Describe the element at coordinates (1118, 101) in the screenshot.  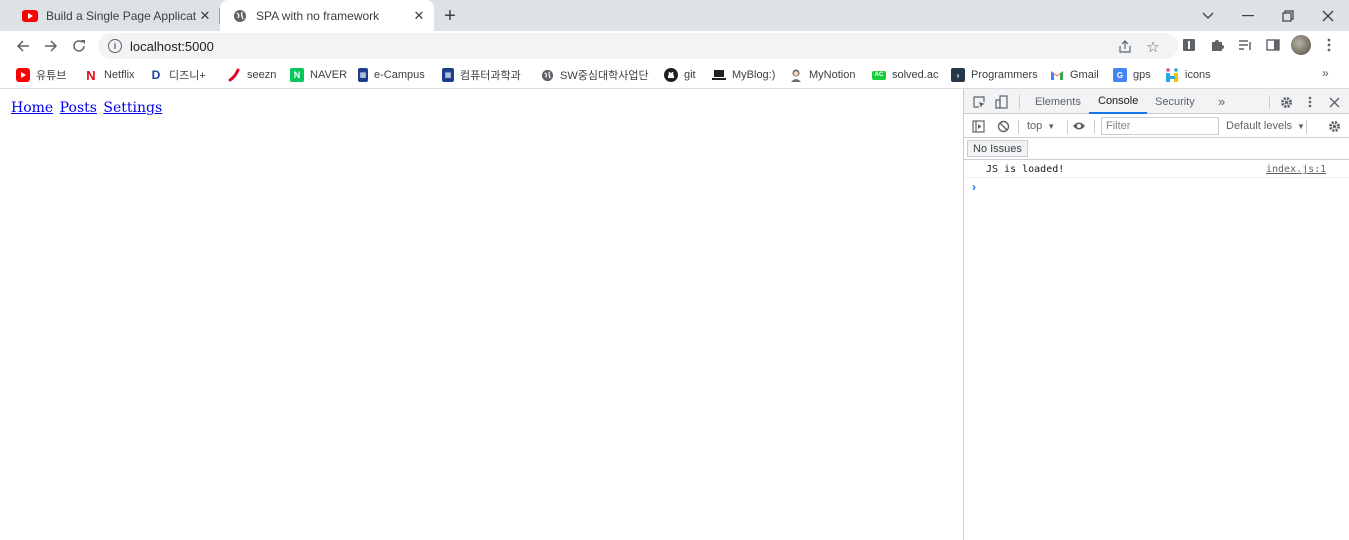
I see `tab-console: Console` at that location.